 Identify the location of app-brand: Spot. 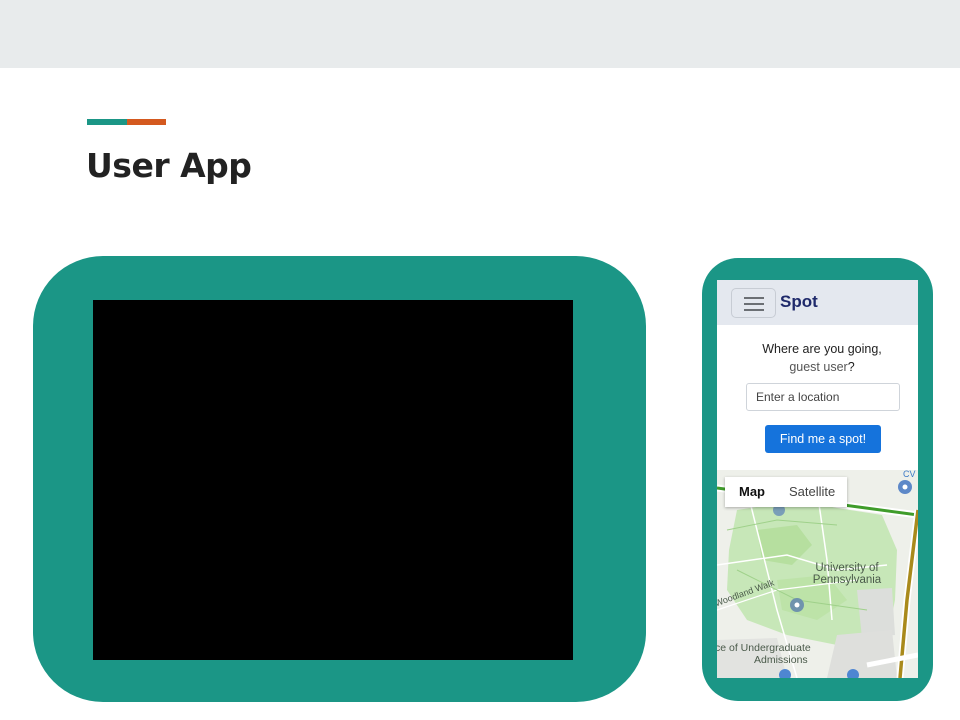
(799, 302).